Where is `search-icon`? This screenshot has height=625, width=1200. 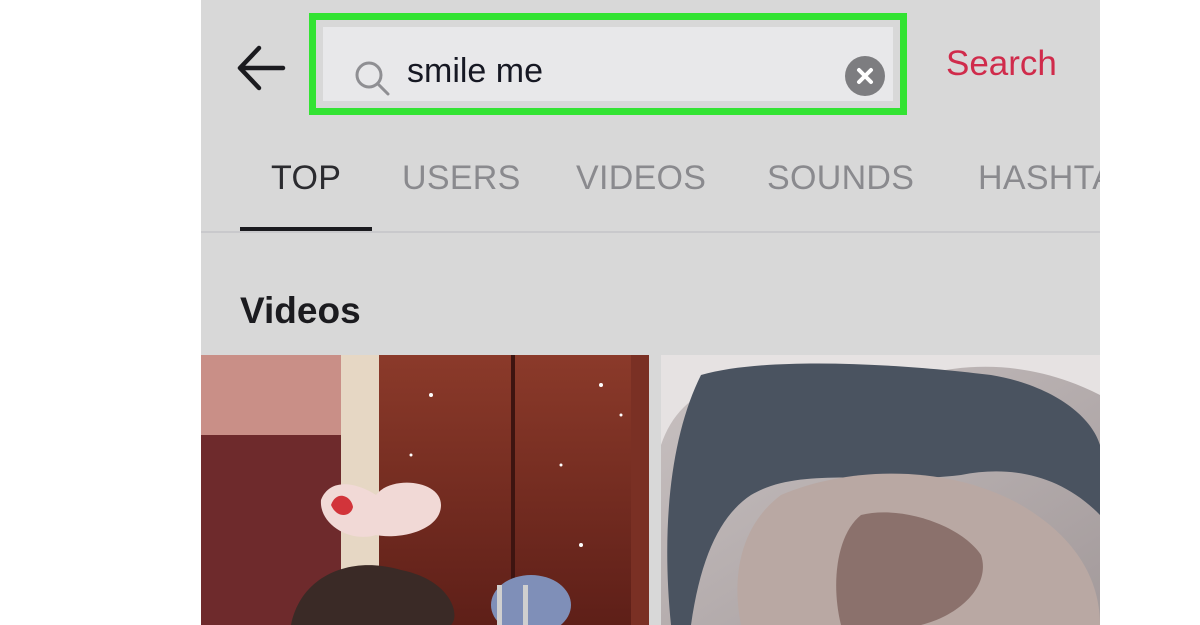 search-icon is located at coordinates (372, 78).